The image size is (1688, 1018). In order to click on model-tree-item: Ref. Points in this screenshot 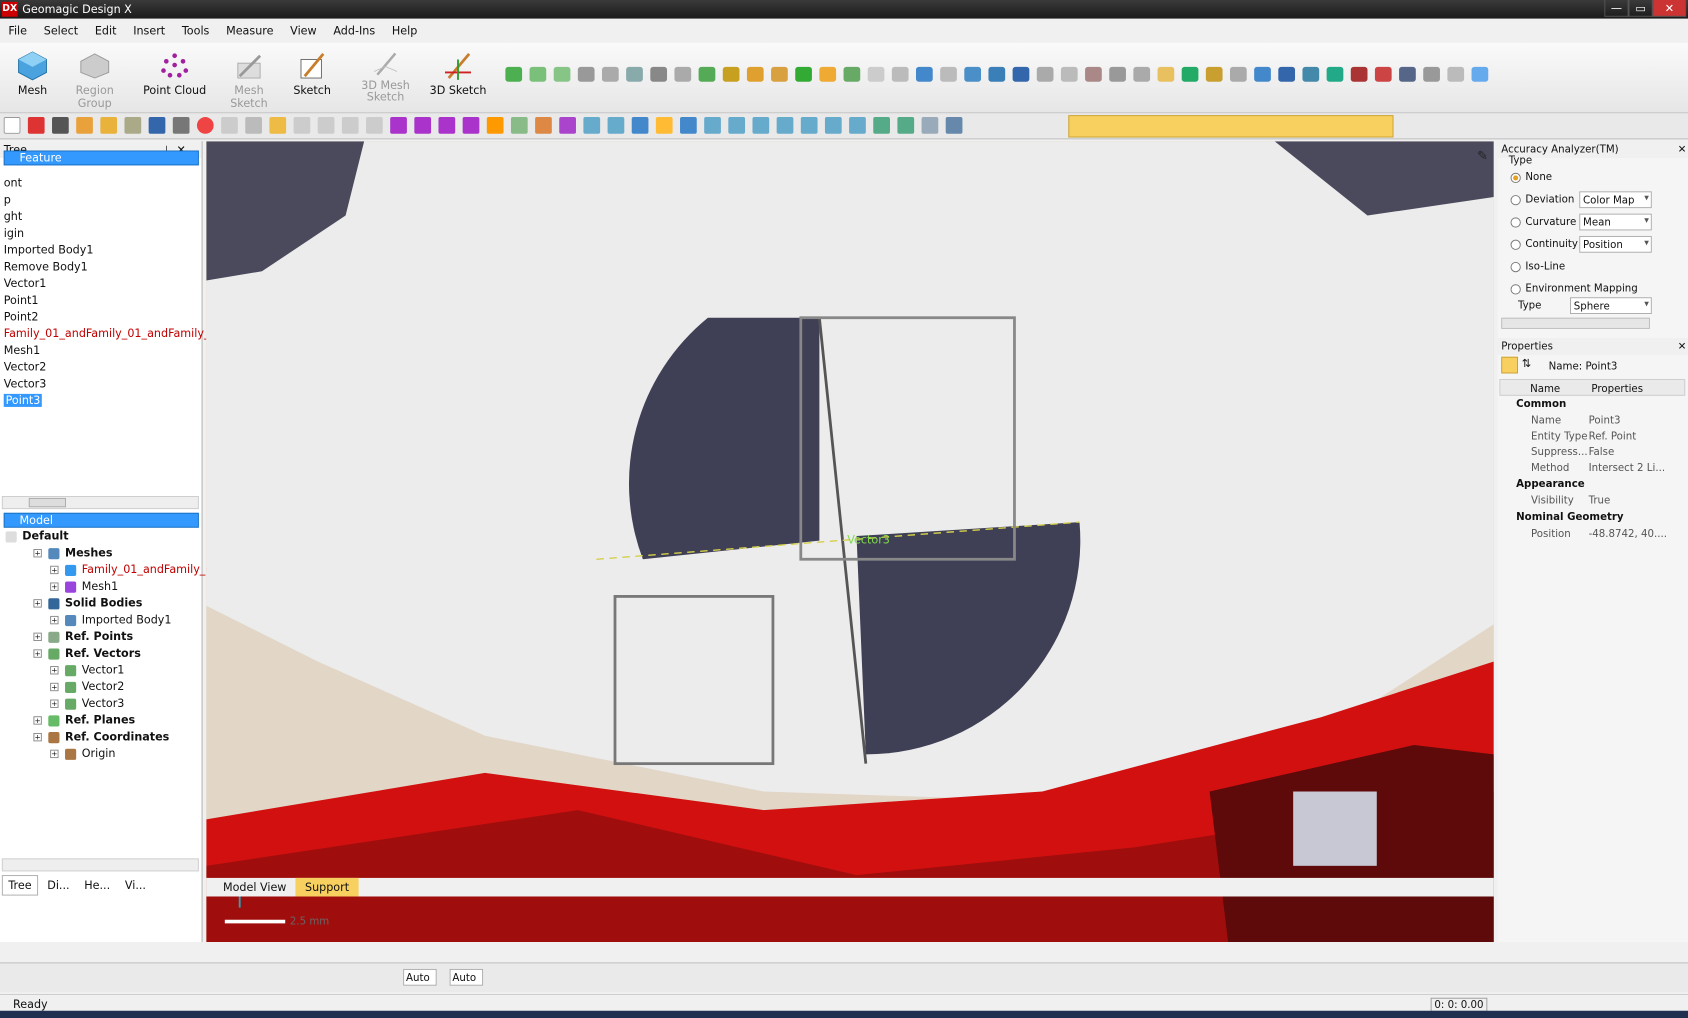, I will do `click(99, 636)`.